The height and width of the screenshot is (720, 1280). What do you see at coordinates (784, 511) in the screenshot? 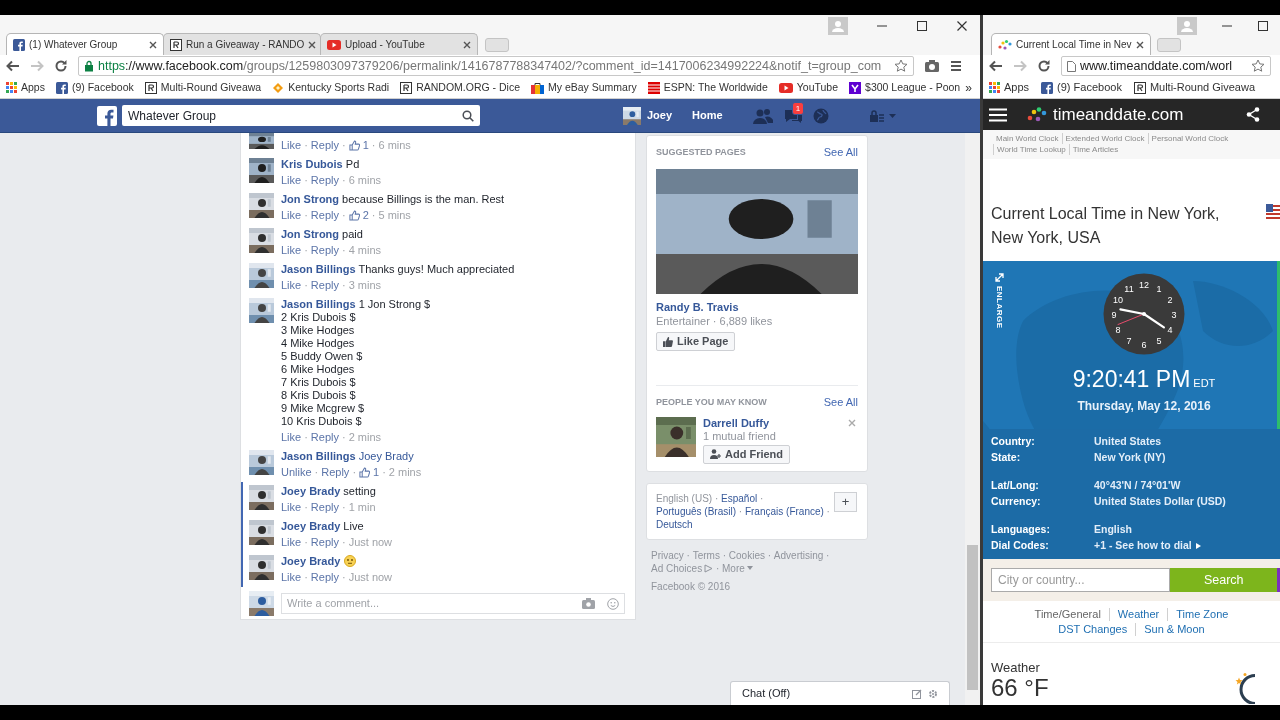
I see `language-link: Français (France)` at bounding box center [784, 511].